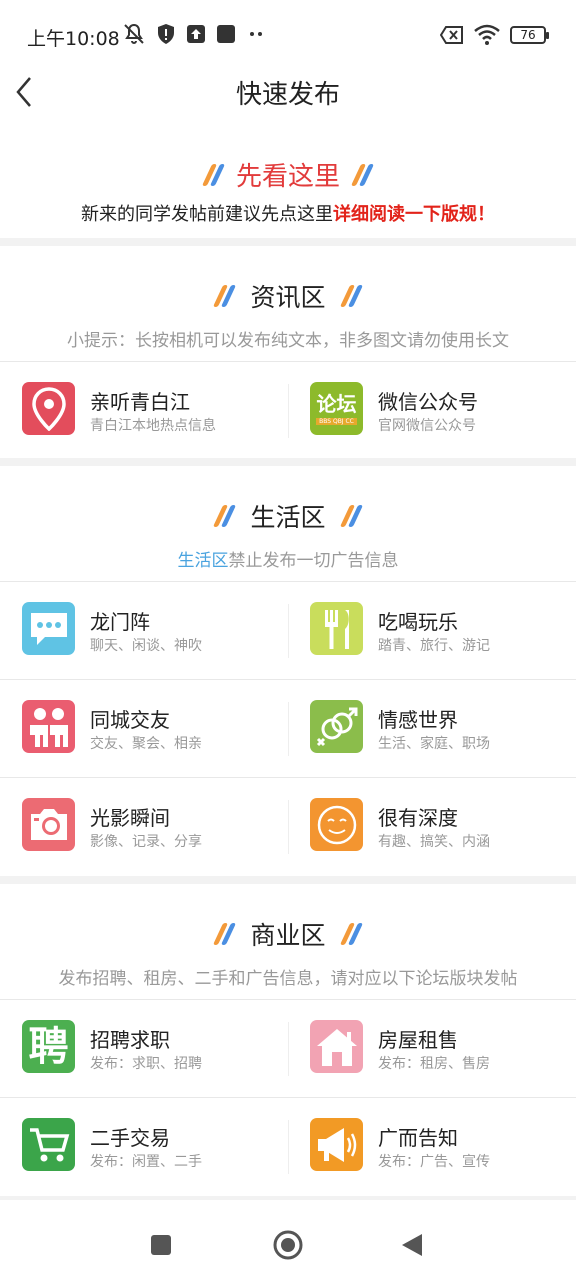 This screenshot has width=576, height=1280. I want to click on item-desc: 有趣、搞笑、内涵, so click(434, 842).